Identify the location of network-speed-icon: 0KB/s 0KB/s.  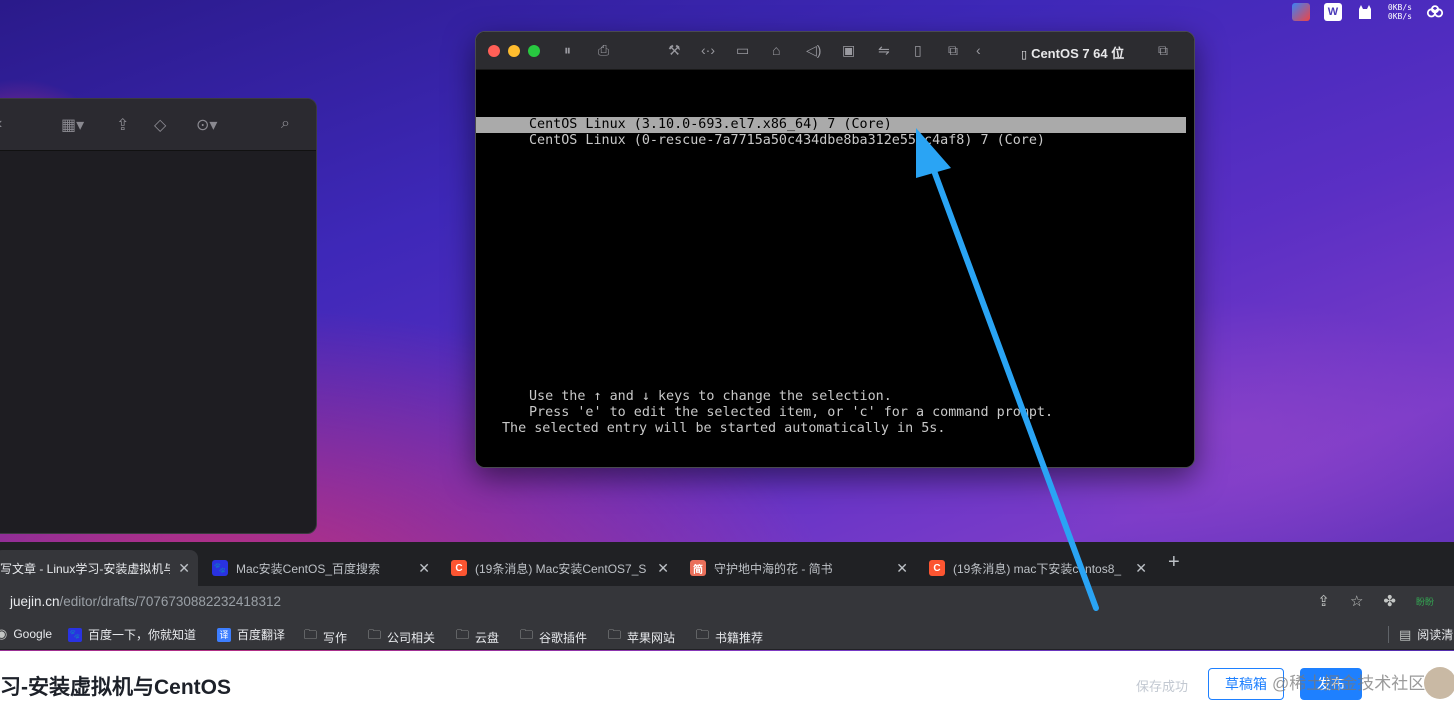
(1400, 12).